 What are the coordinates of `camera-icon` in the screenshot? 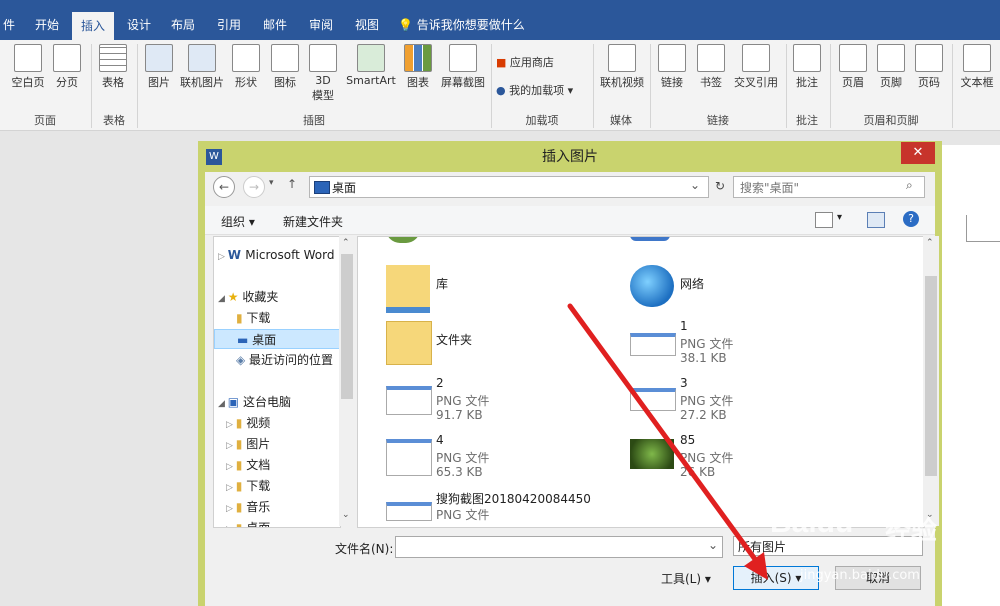 It's located at (463, 58).